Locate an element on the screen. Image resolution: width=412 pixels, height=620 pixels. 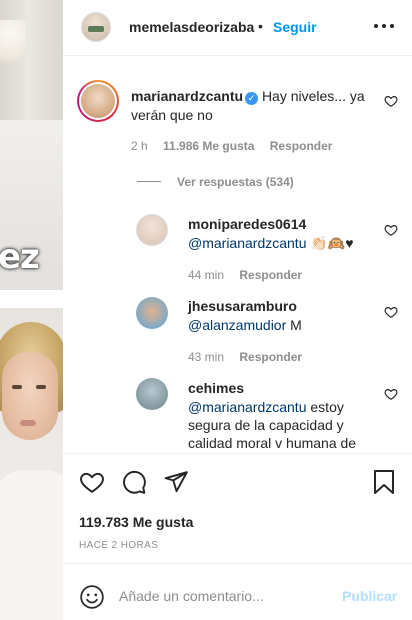
replies-line is located at coordinates (149, 181).